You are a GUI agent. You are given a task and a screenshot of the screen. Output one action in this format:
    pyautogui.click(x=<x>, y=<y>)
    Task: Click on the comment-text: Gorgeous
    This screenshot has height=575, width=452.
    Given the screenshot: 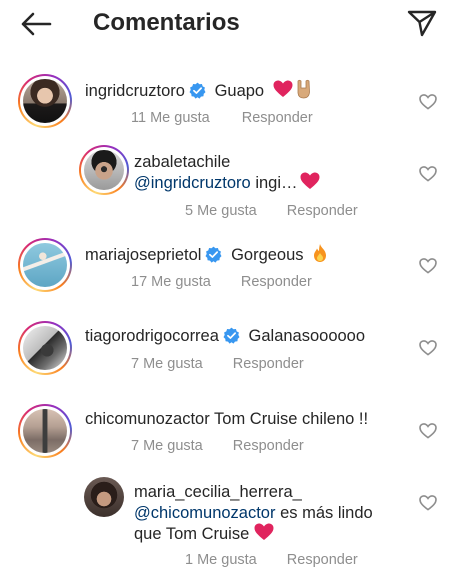 What is the action you would take?
    pyautogui.click(x=267, y=255)
    